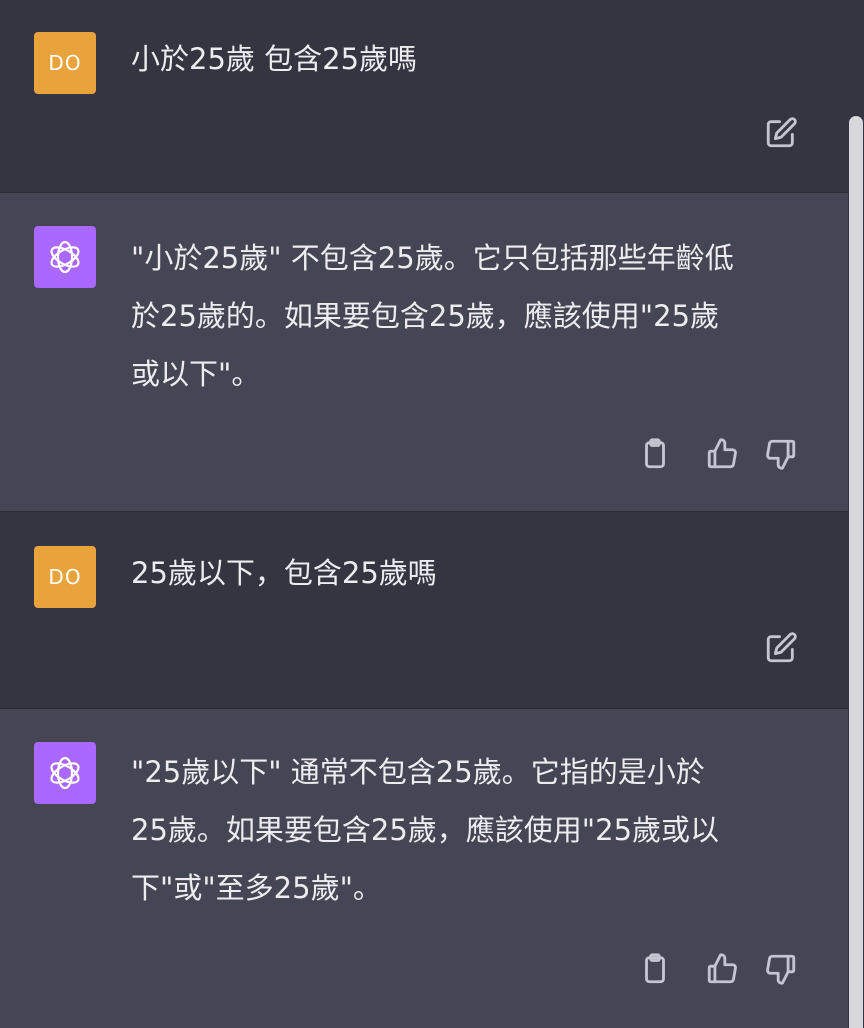 The height and width of the screenshot is (1028, 864). What do you see at coordinates (196, 374) in the screenshot?
I see `text-line: 或以下"。` at bounding box center [196, 374].